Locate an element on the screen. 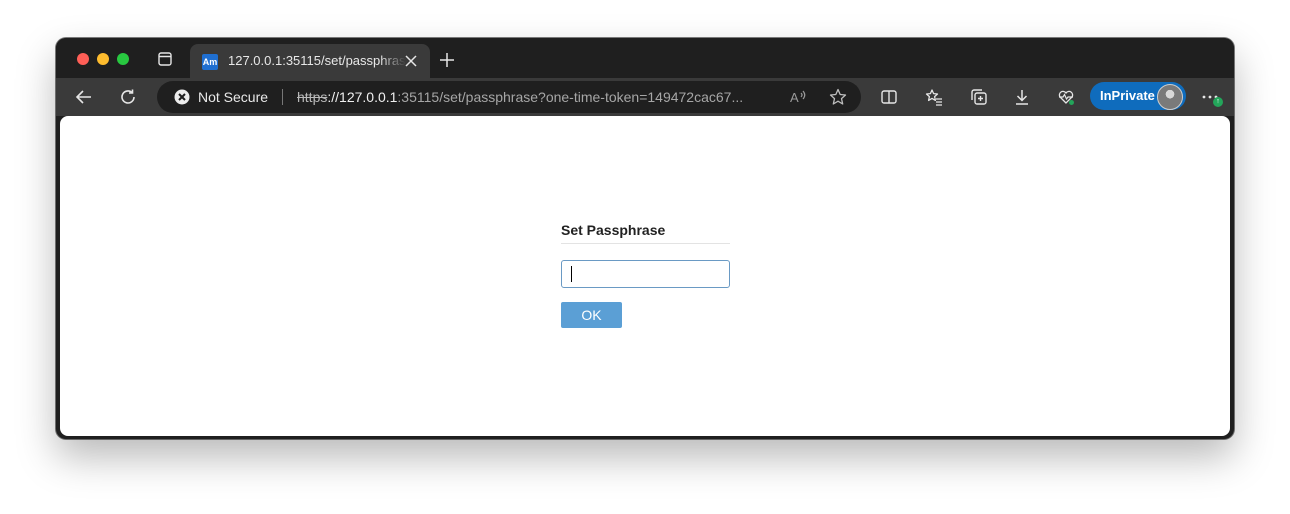 This screenshot has width=1290, height=514. avatar is located at coordinates (1170, 97).